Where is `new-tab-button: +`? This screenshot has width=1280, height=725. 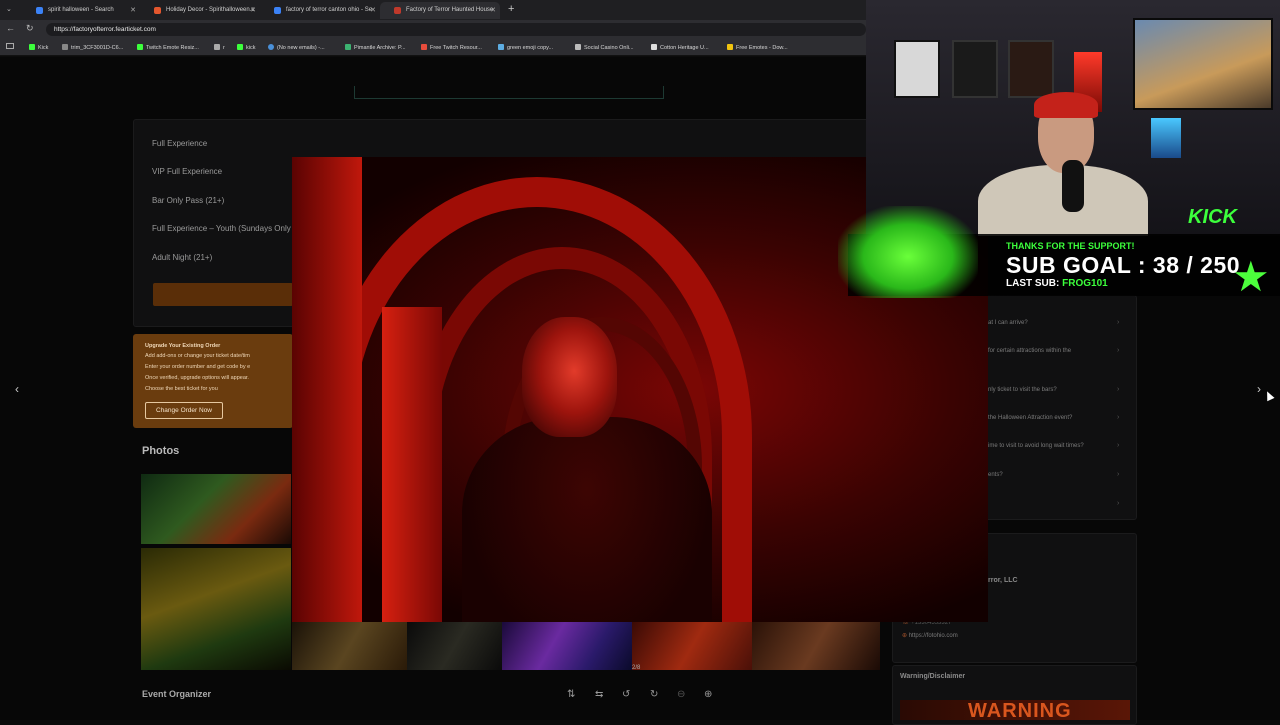 new-tab-button: + is located at coordinates (511, 9).